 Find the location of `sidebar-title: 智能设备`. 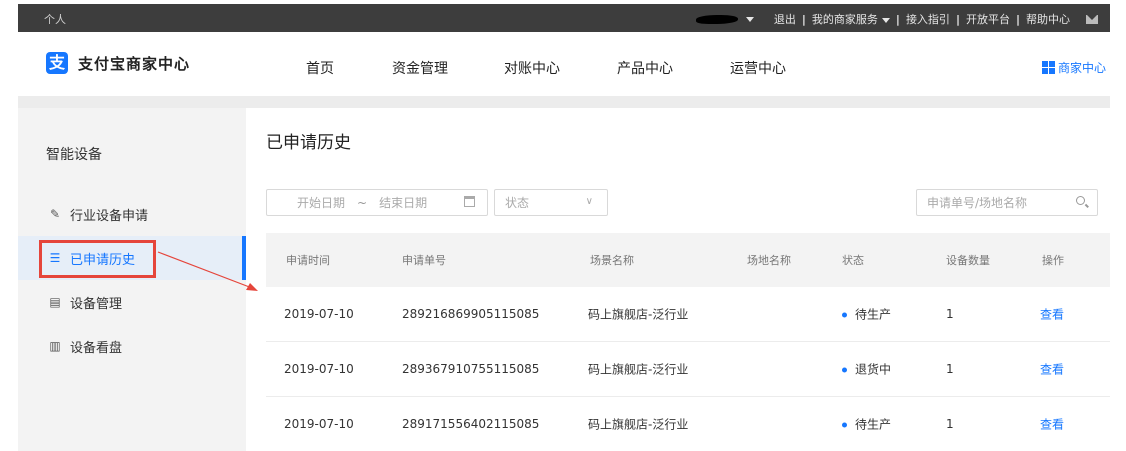

sidebar-title: 智能设备 is located at coordinates (74, 155).